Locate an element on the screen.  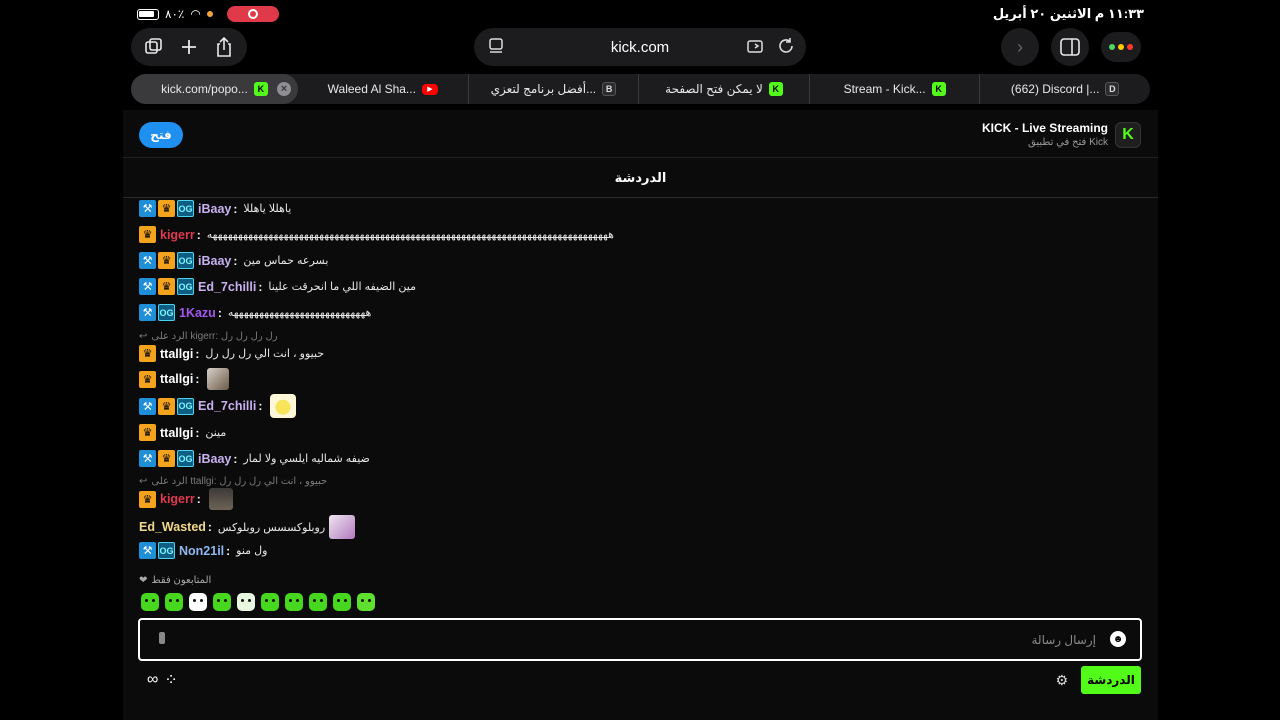
gear-icon: ⚙ is located at coordinates (1061, 680).